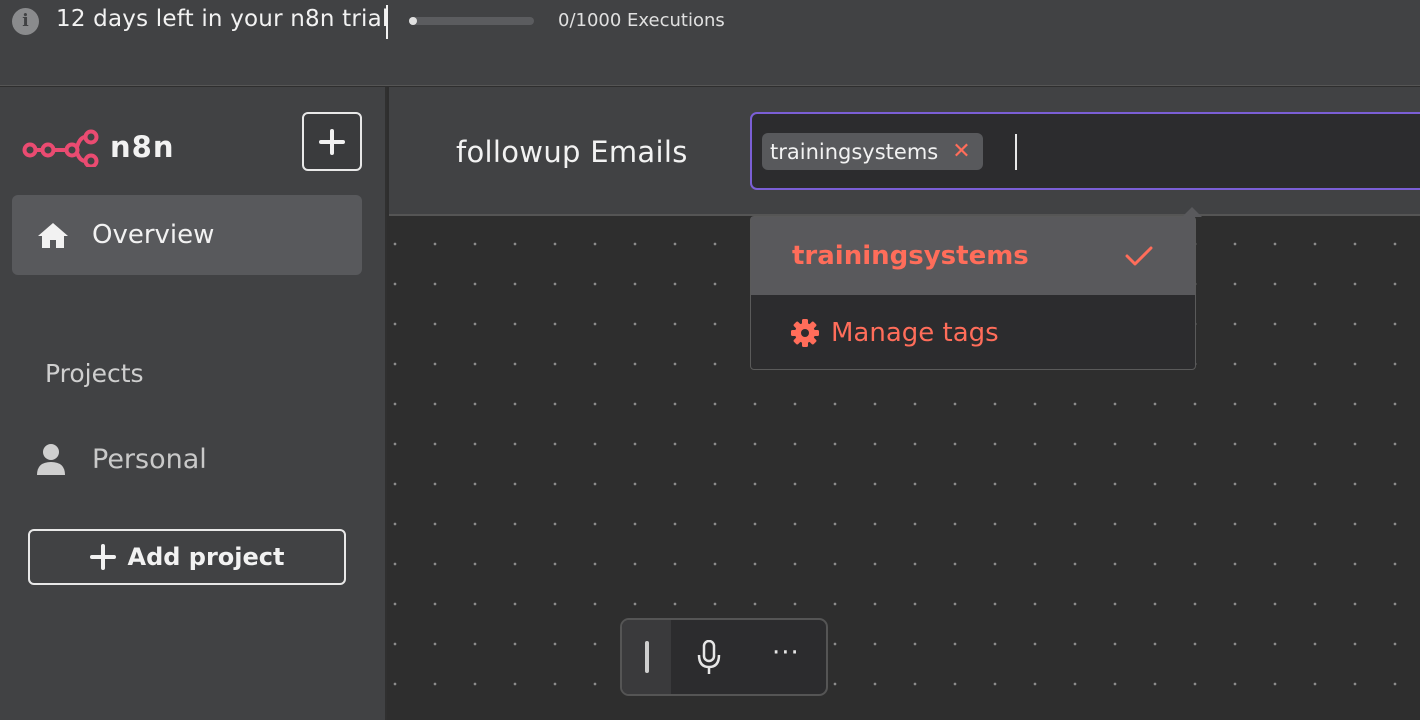 The image size is (1420, 720). What do you see at coordinates (854, 151) in the screenshot?
I see `tag-chip-label: trainingsystems` at bounding box center [854, 151].